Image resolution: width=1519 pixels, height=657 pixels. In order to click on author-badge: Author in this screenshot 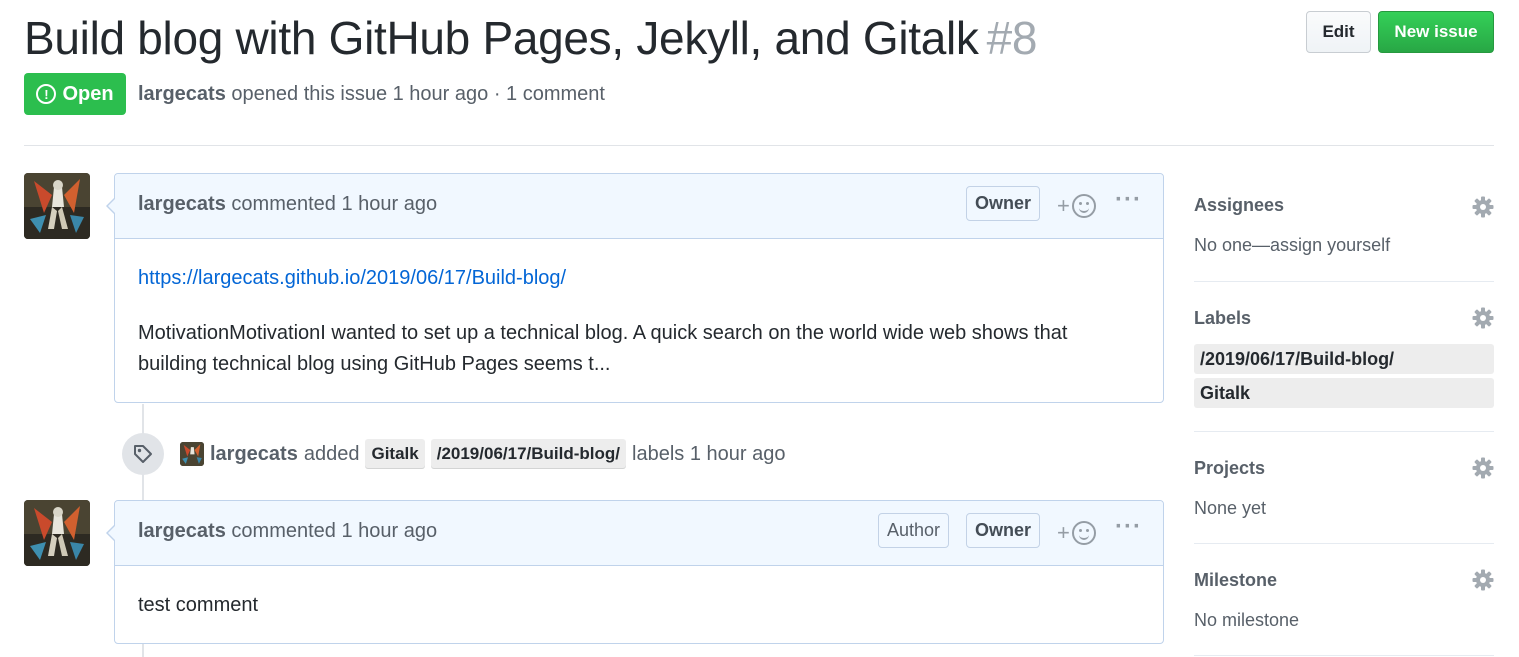, I will do `click(914, 530)`.